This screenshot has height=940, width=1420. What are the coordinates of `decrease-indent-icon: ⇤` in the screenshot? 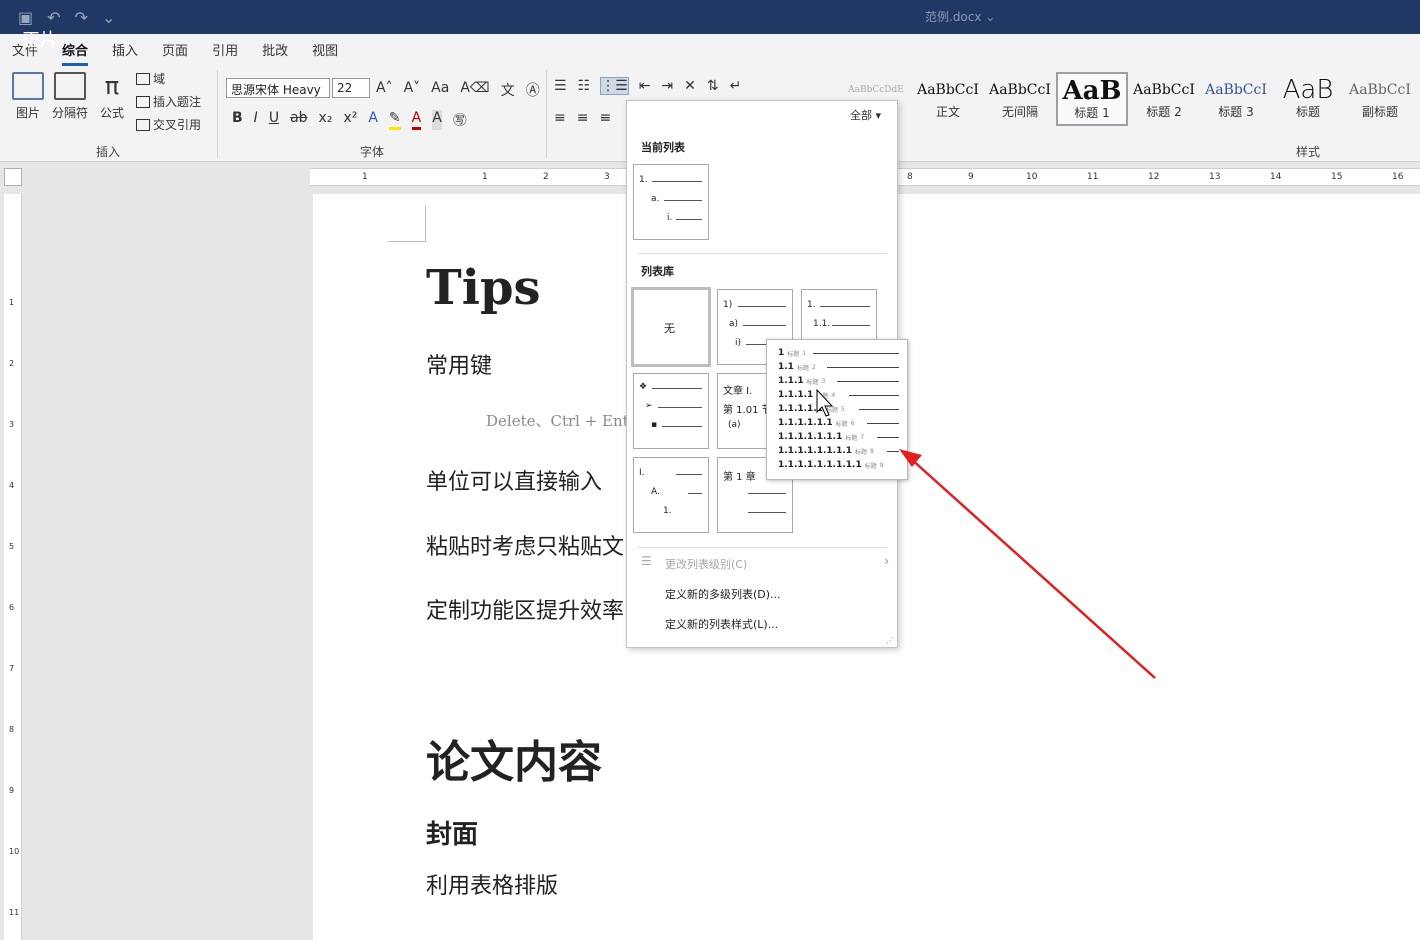 It's located at (645, 86).